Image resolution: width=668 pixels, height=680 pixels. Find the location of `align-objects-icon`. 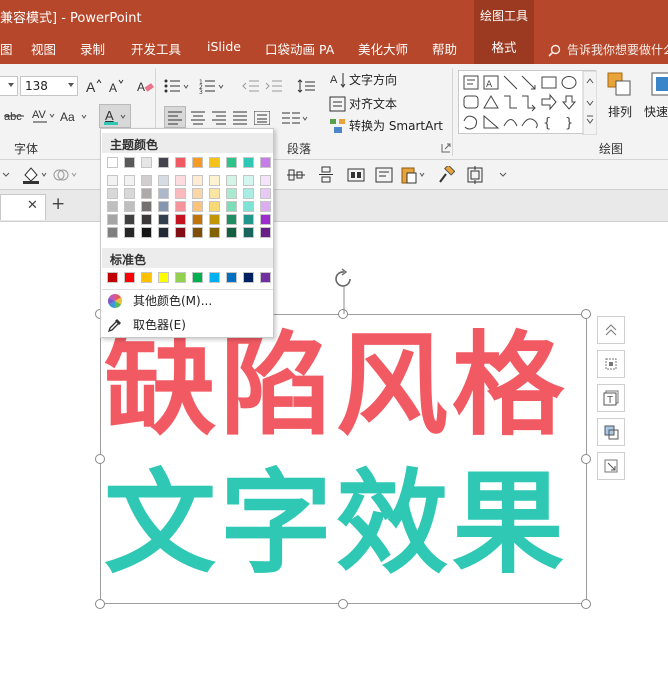

align-objects-icon is located at coordinates (296, 175).